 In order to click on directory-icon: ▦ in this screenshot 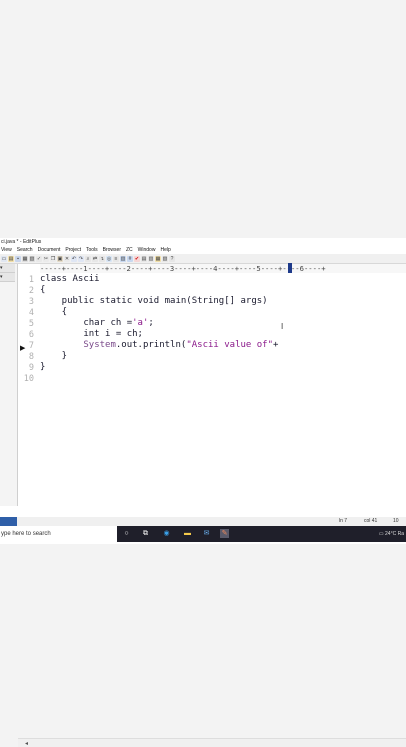, I will do `click(158, 258)`.